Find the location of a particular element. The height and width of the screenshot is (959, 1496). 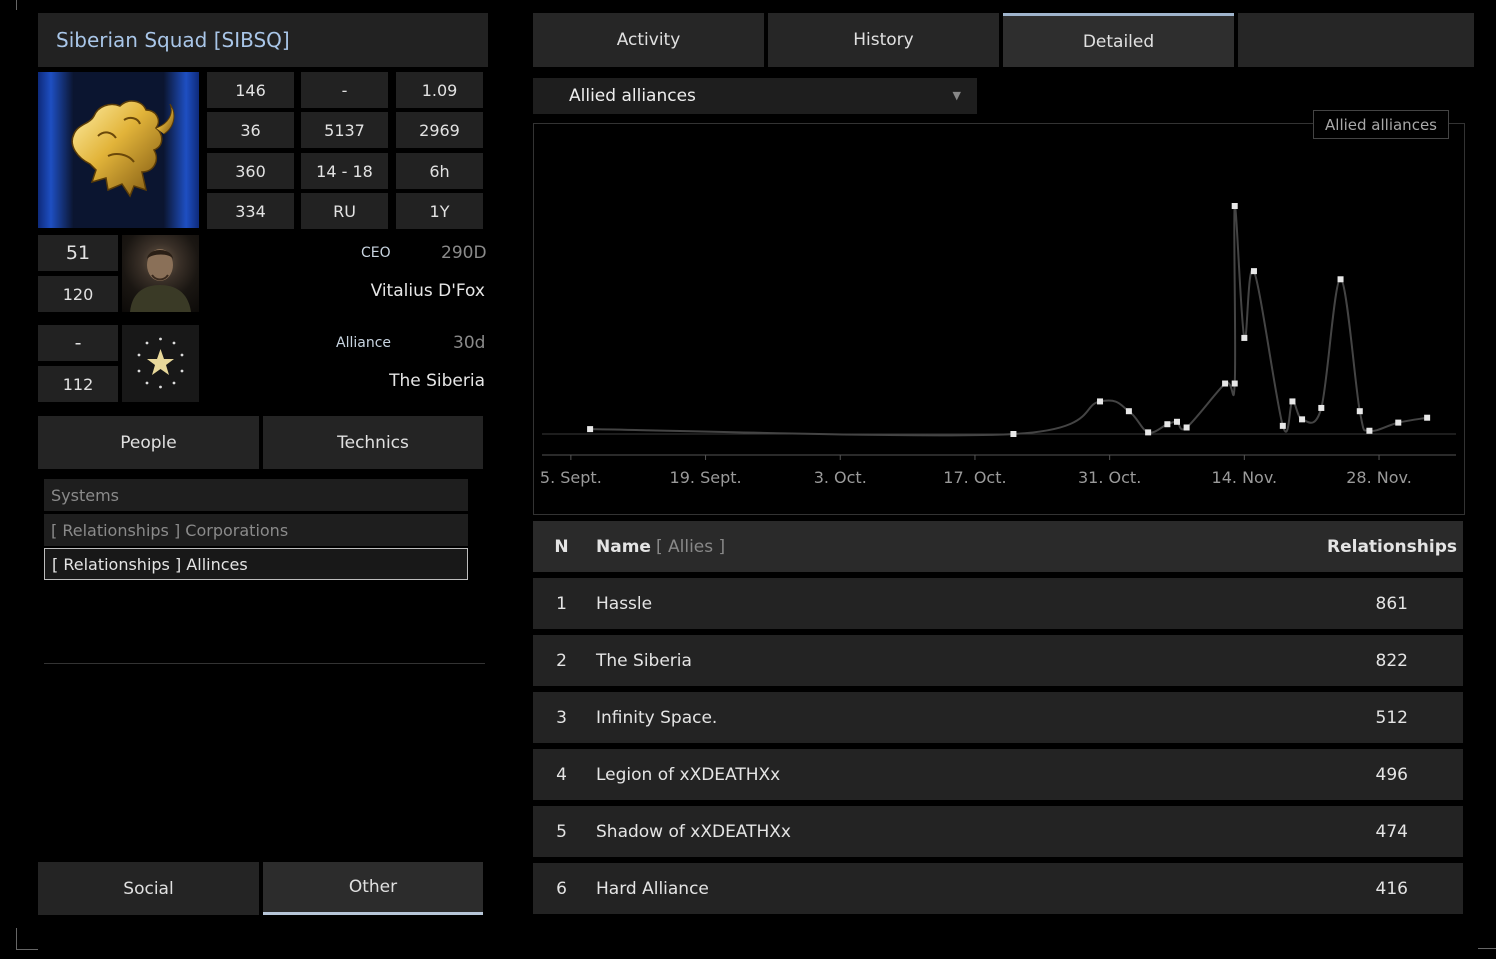

row-name: Shadow of xXDEATHXx is located at coordinates (693, 831).